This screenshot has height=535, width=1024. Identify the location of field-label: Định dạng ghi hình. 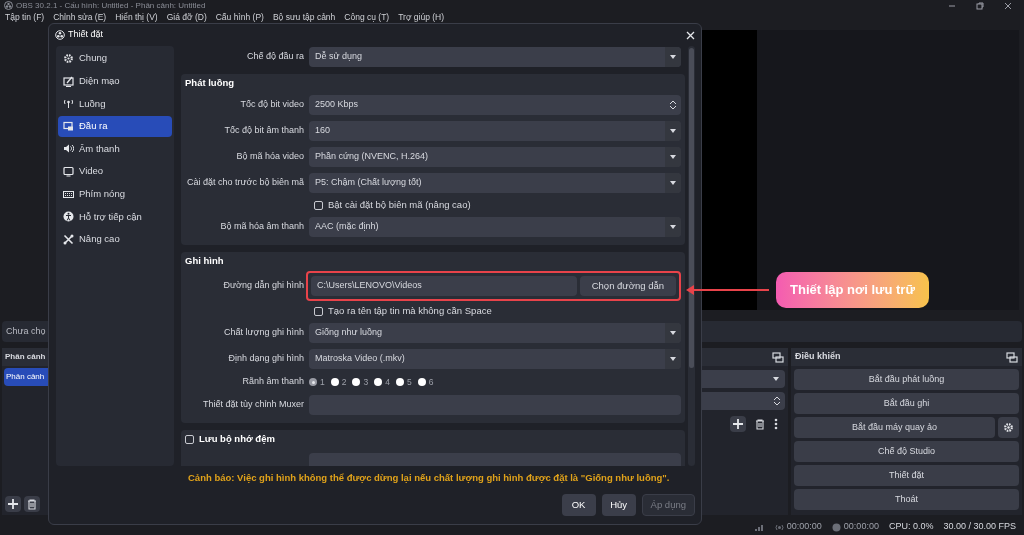
(266, 359).